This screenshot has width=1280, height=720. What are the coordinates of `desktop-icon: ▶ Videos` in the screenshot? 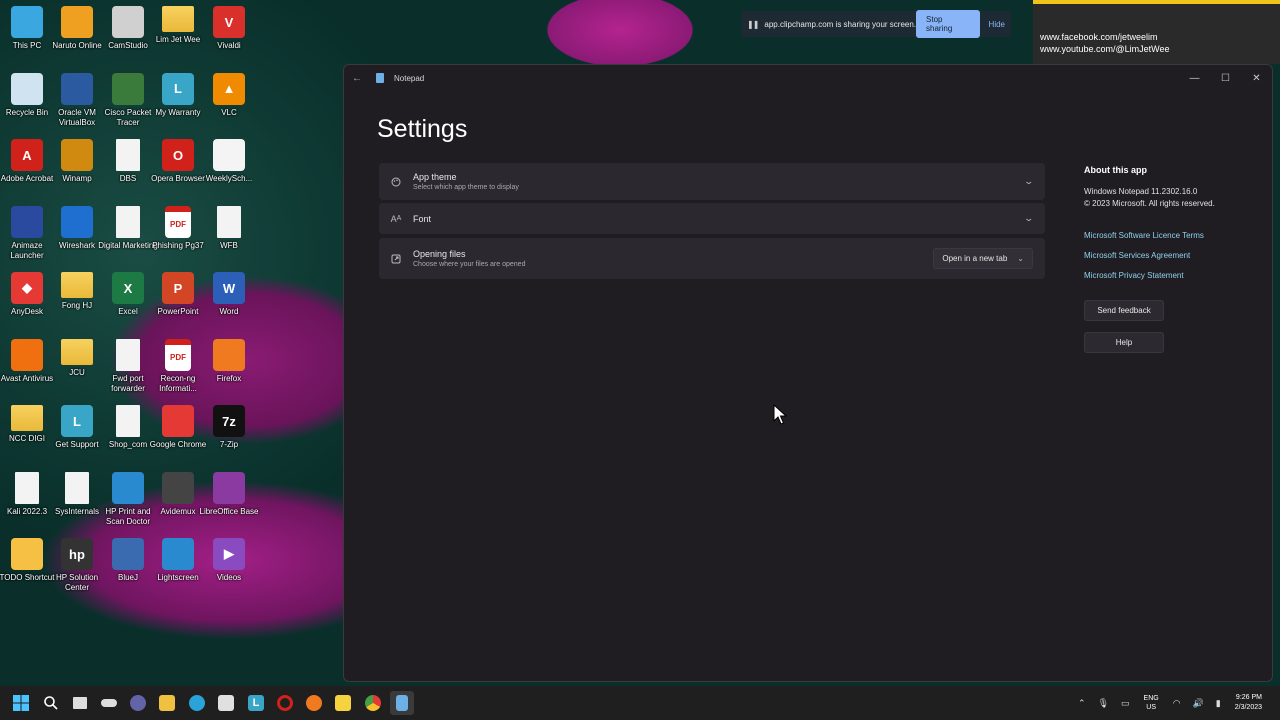 It's located at (229, 570).